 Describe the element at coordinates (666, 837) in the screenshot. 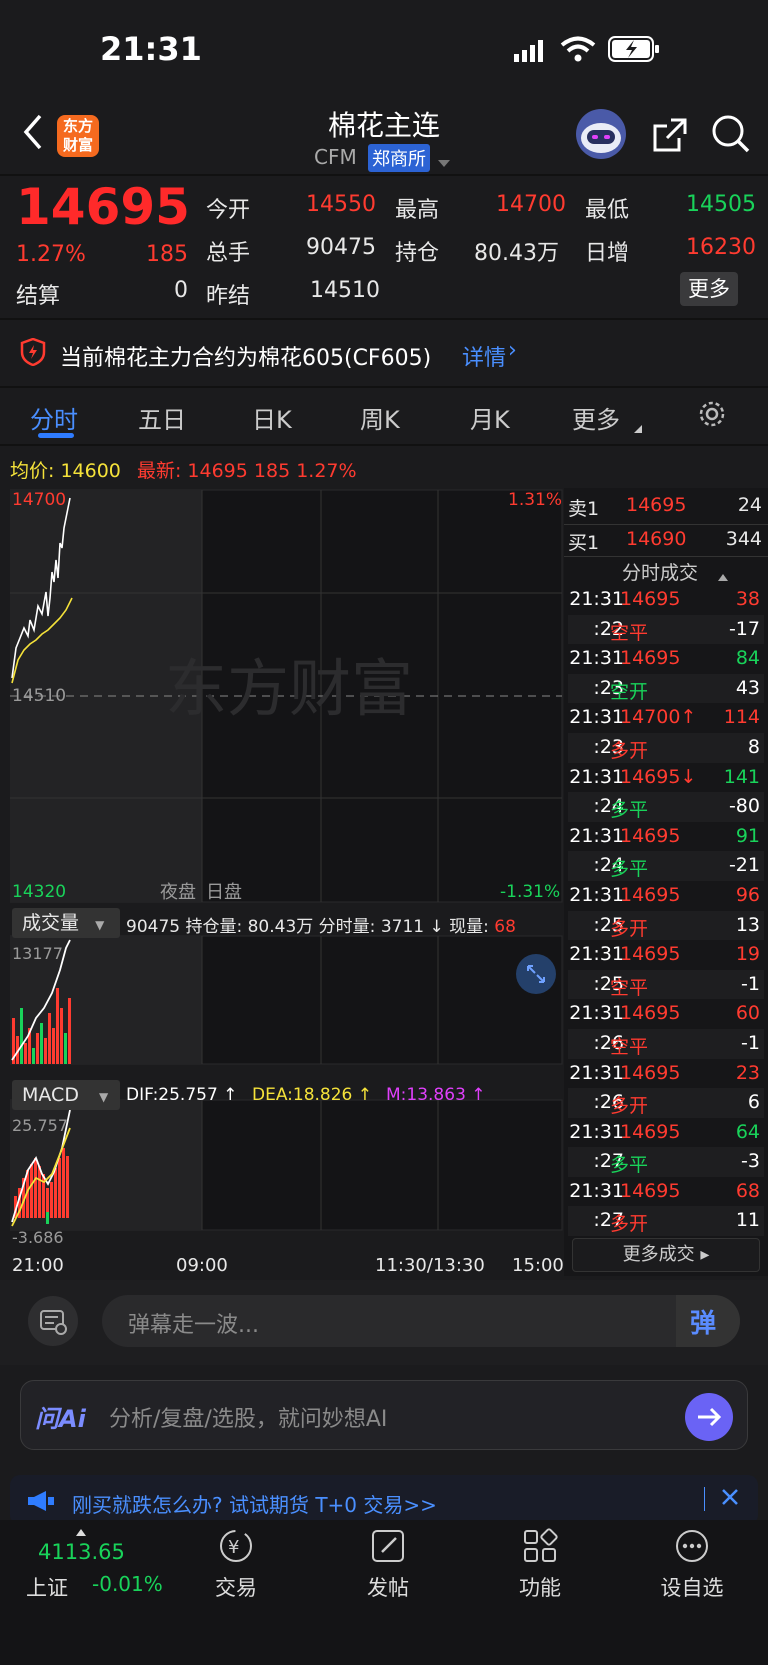

I see `trade-row: 21:31 14695 91` at that location.